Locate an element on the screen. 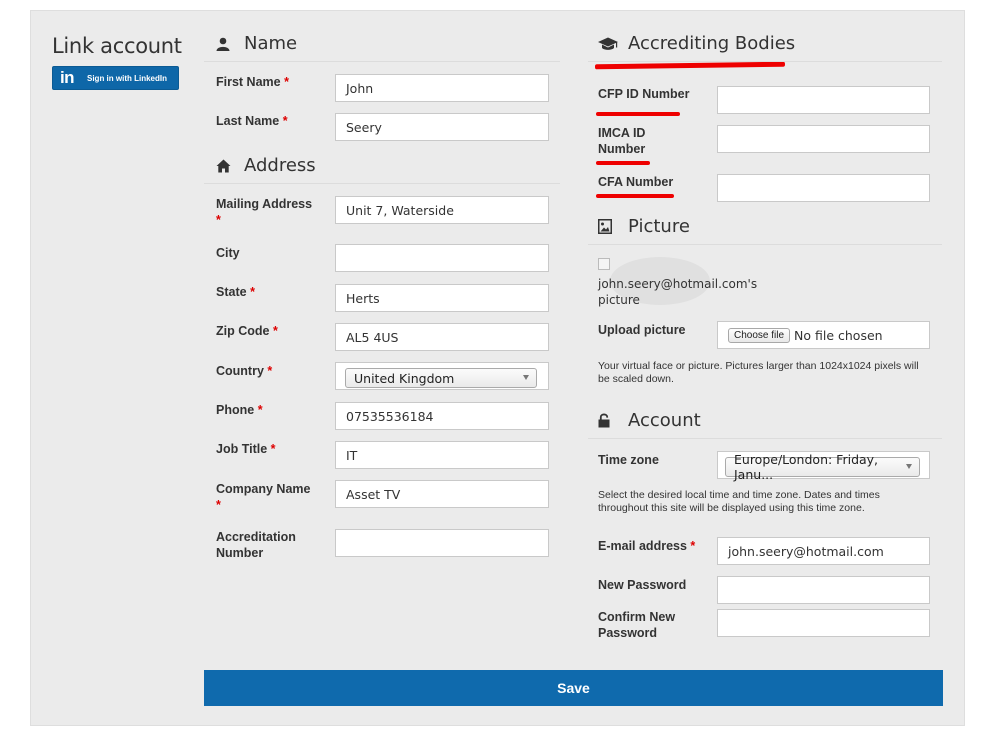 Image resolution: width=1000 pixels, height=734 pixels. save-button: Save is located at coordinates (573, 688).